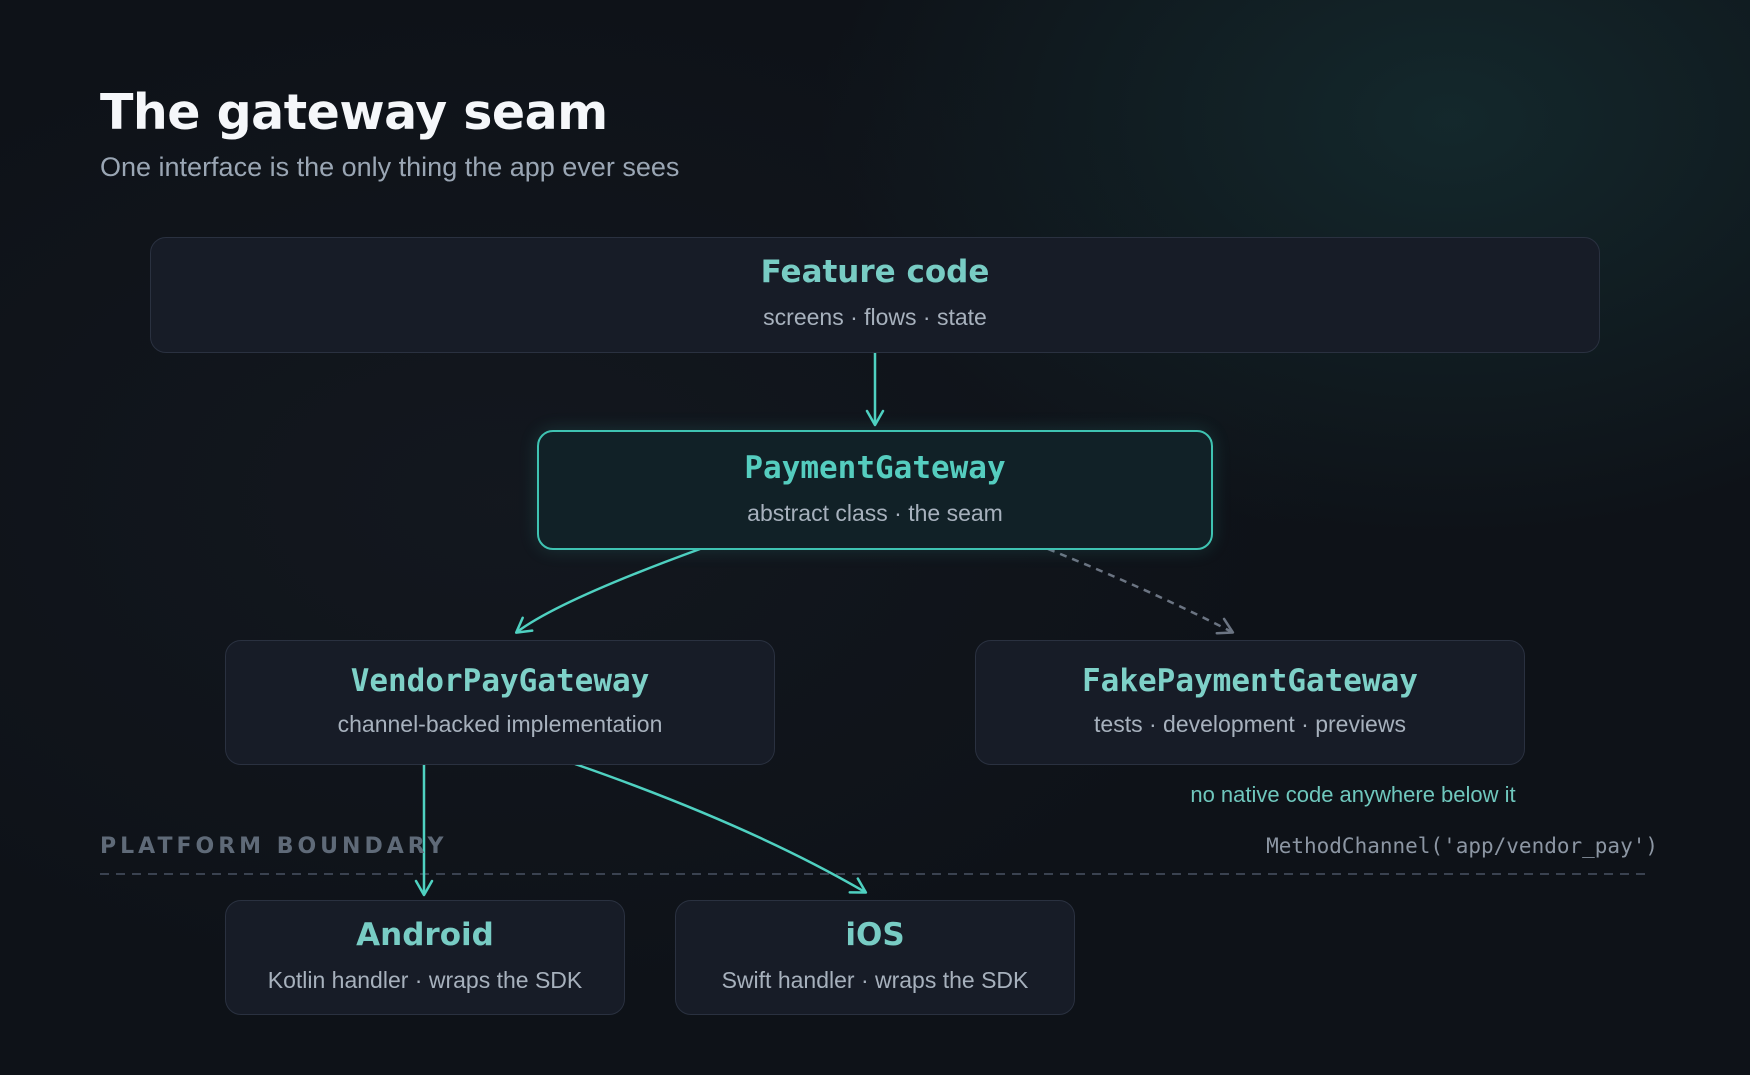 The width and height of the screenshot is (1750, 1075). Describe the element at coordinates (875, 935) in the screenshot. I see `node-ios-name: iOS` at that location.